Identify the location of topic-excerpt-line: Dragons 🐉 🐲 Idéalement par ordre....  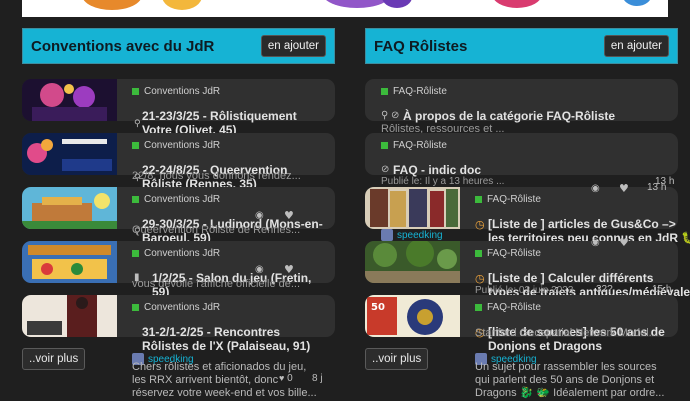
(570, 393).